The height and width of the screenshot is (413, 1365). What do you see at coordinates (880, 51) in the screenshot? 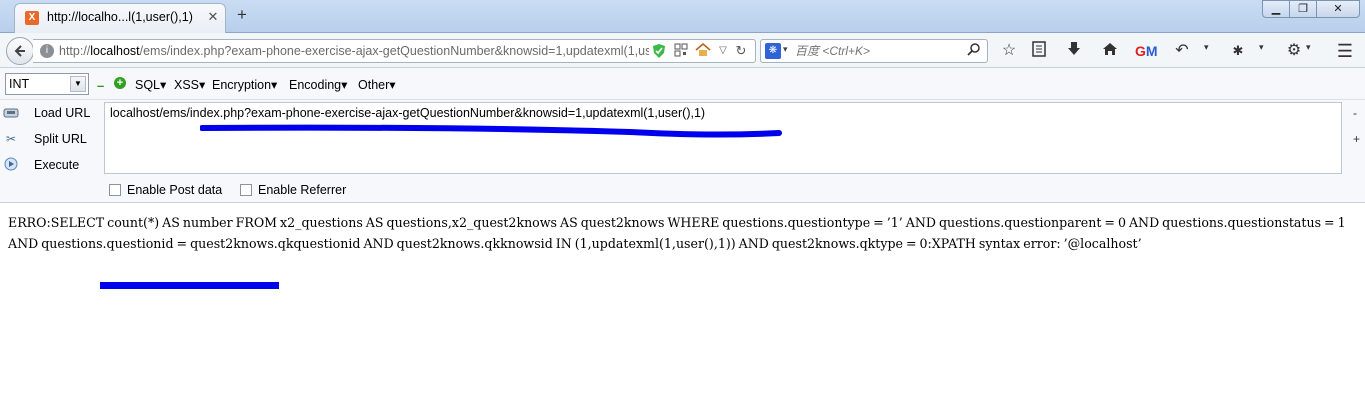
I see `search-input` at bounding box center [880, 51].